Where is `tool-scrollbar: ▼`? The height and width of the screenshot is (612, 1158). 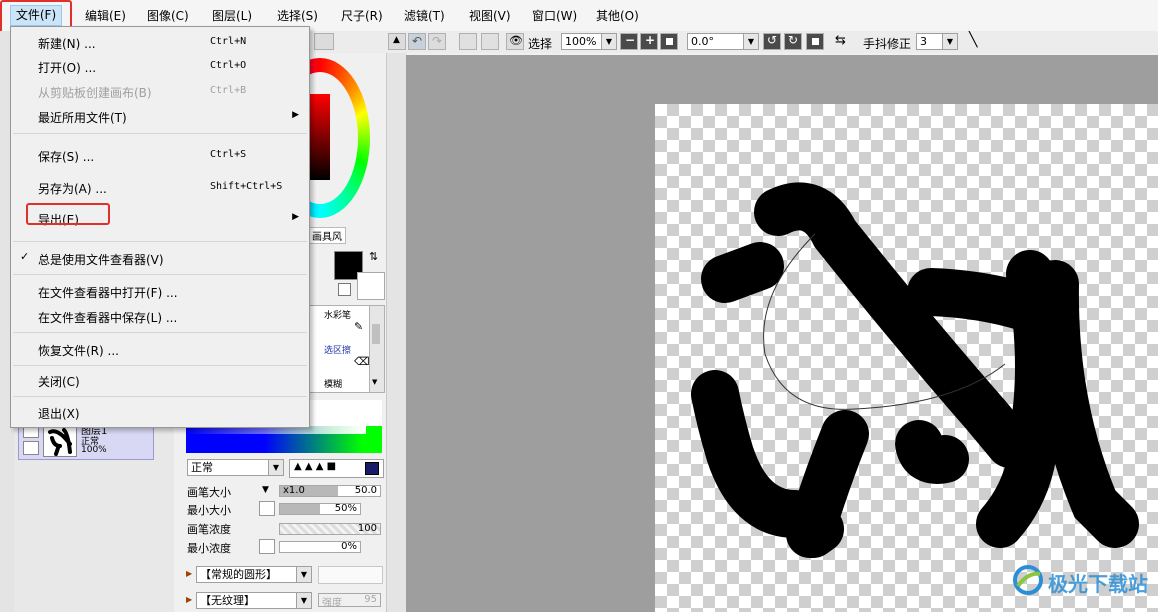
tool-scrollbar: ▼ is located at coordinates (377, 349).